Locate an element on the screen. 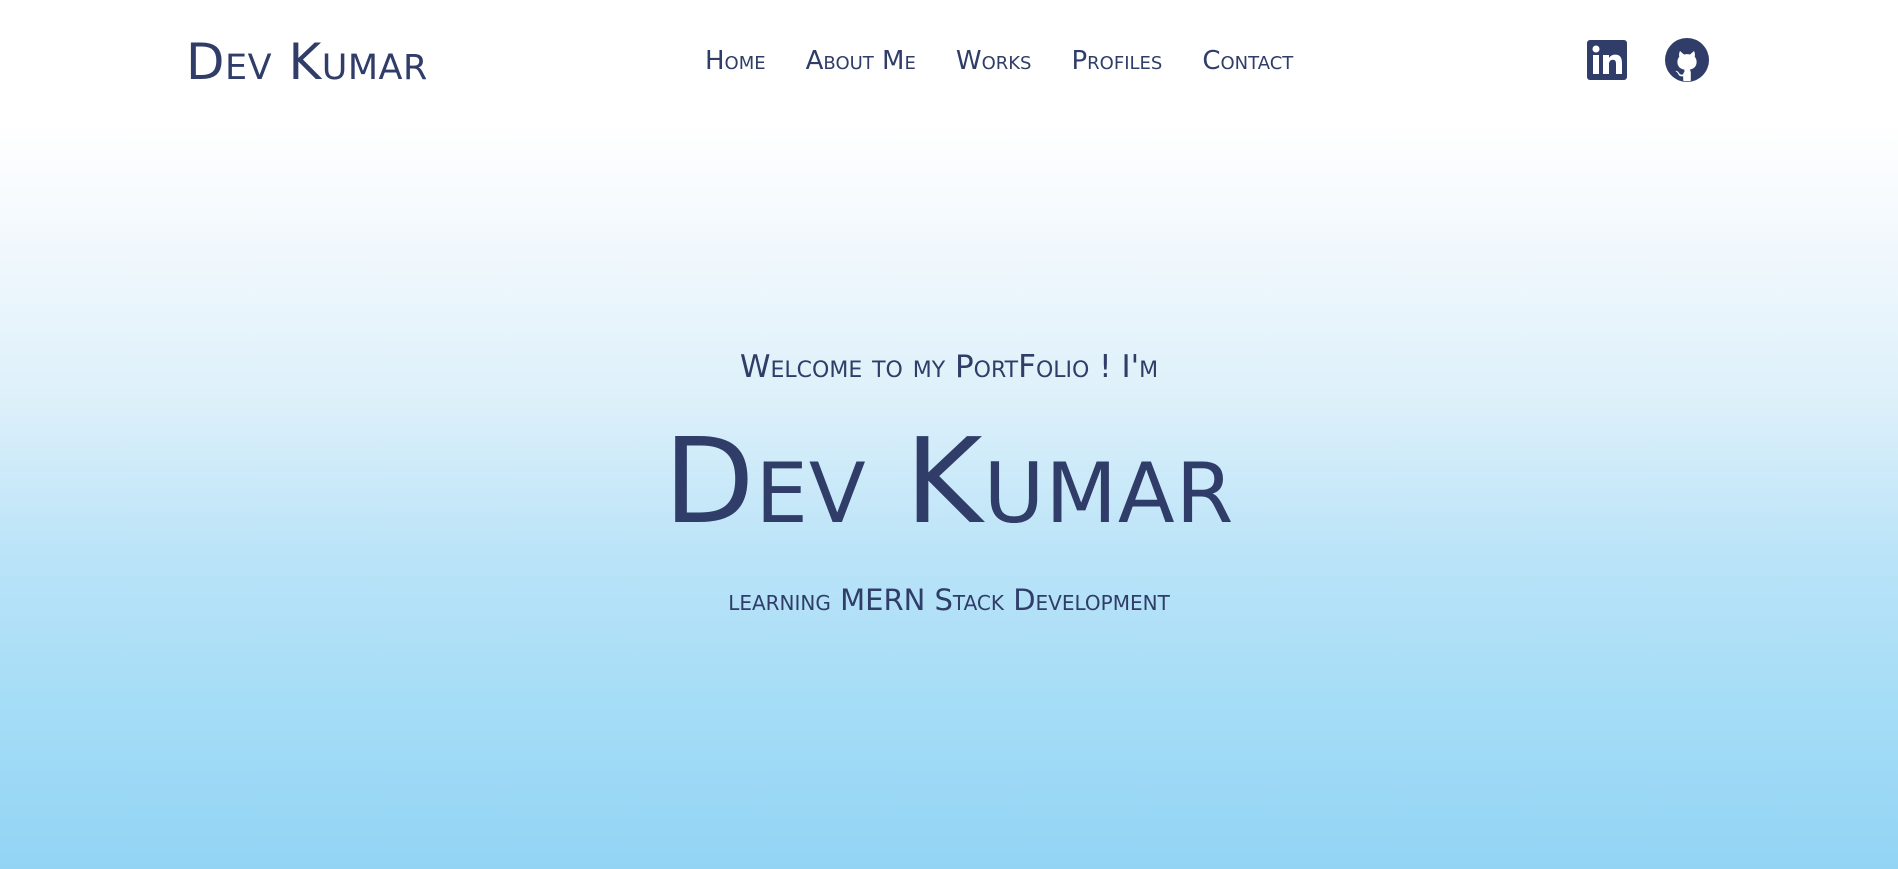 The height and width of the screenshot is (869, 1898). github-link is located at coordinates (1687, 60).